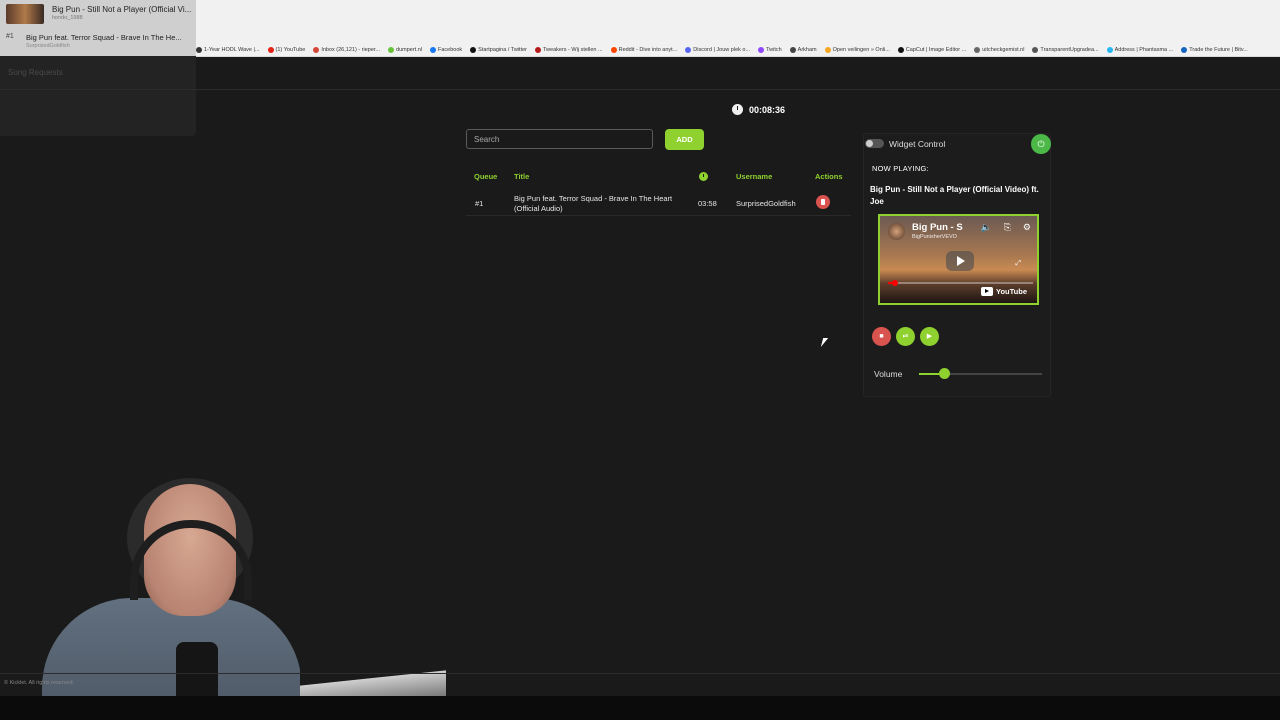  I want to click on session-timer: 00:08:36, so click(758, 109).